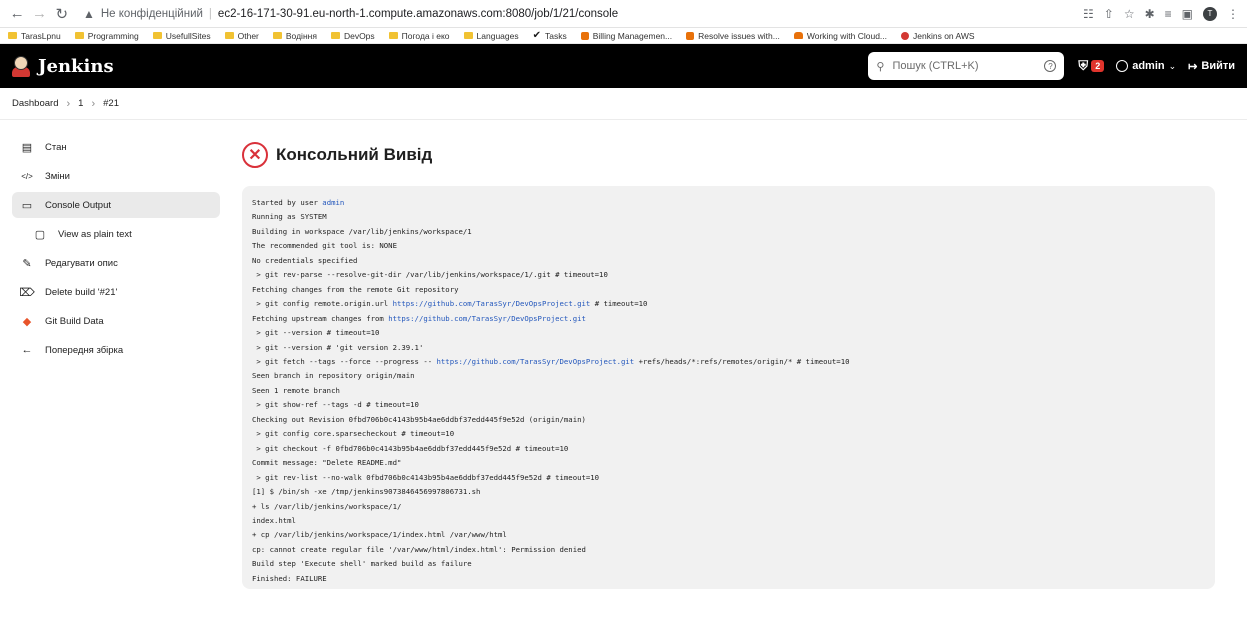  What do you see at coordinates (1193, 66) in the screenshot?
I see `logout-icon: ↦` at bounding box center [1193, 66].